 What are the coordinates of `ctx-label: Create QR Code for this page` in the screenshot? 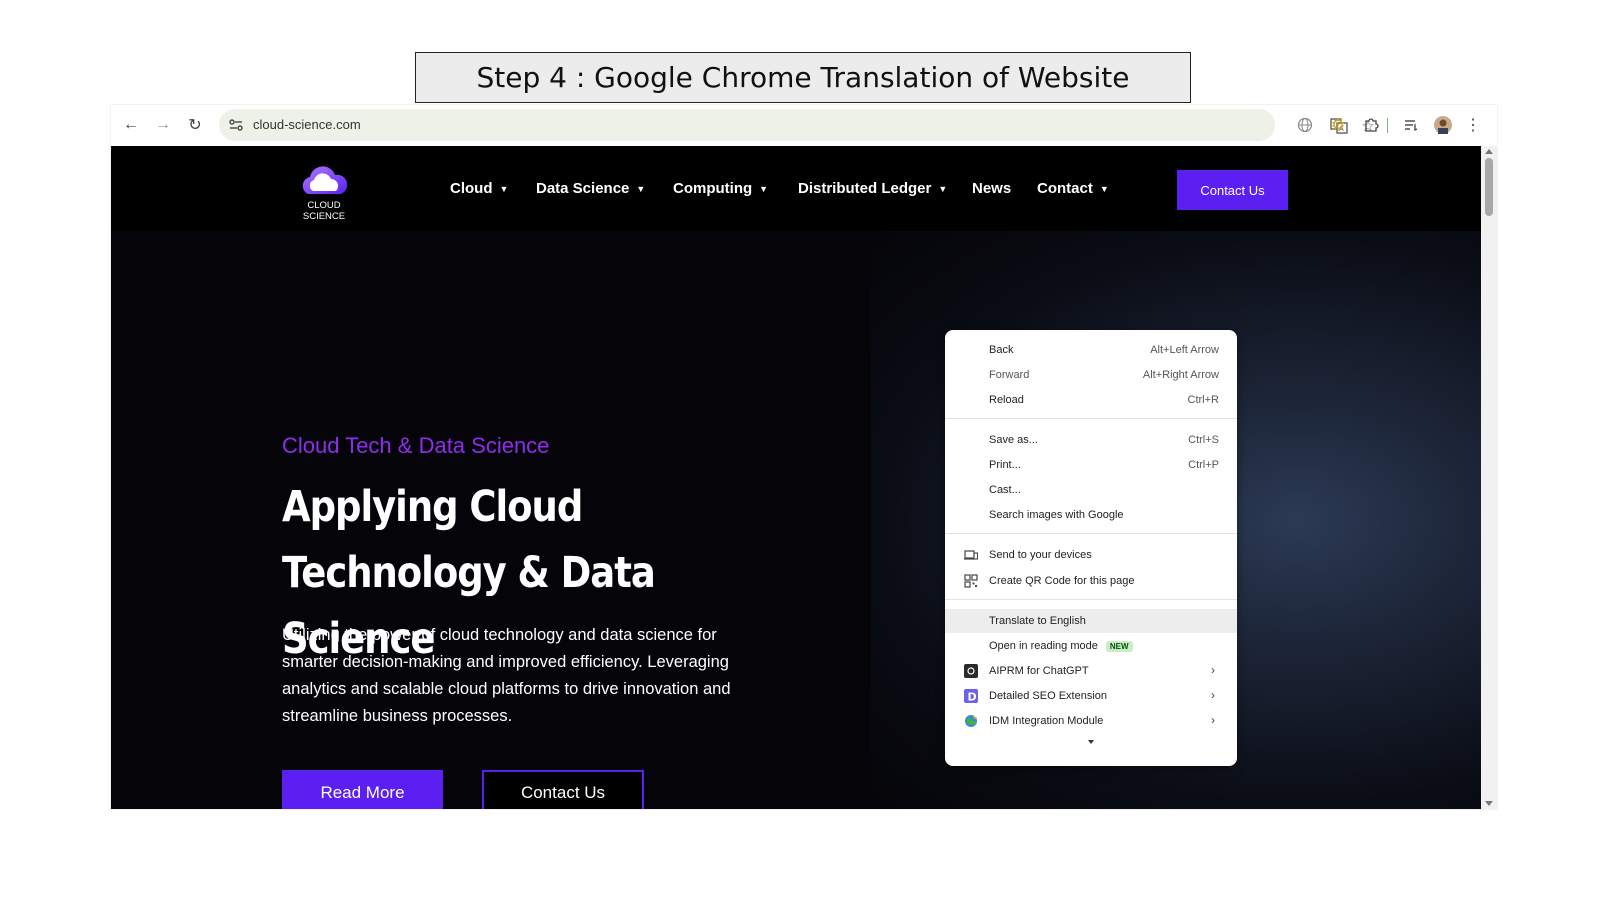 It's located at (1062, 581).